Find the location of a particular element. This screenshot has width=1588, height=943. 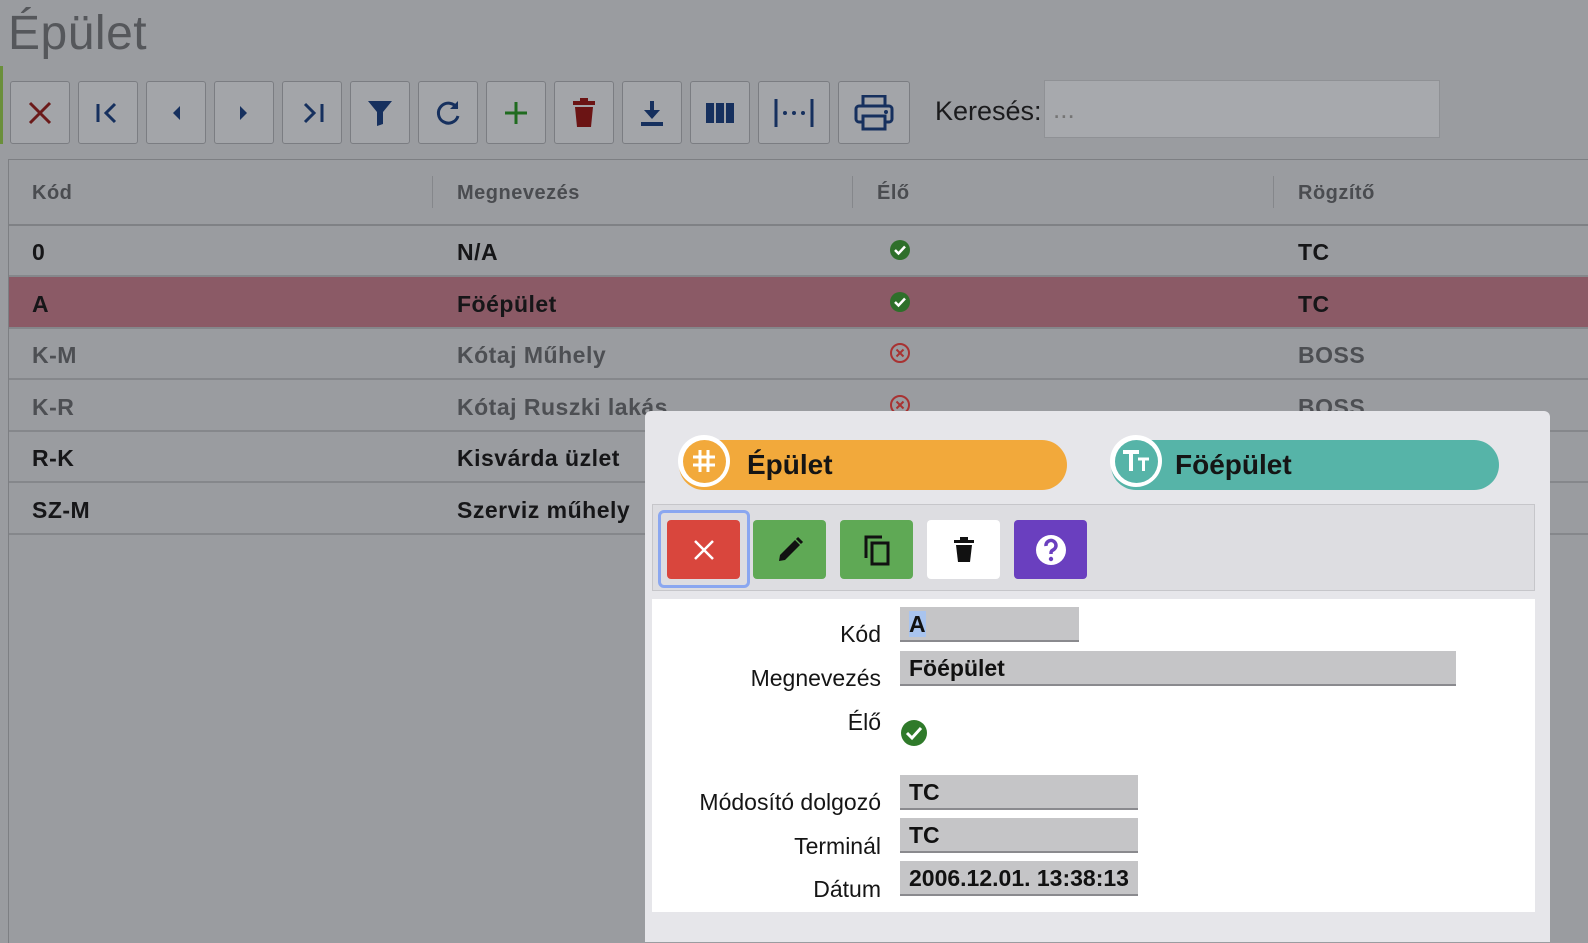

page-title: Épület is located at coordinates (78, 33).